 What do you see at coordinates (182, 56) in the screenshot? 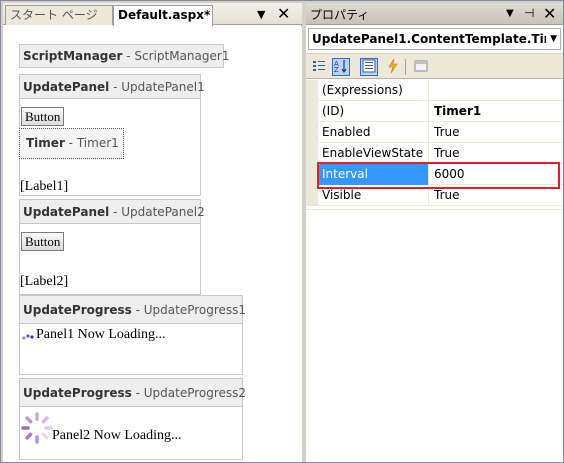
I see `control-id: ScriptManager1` at bounding box center [182, 56].